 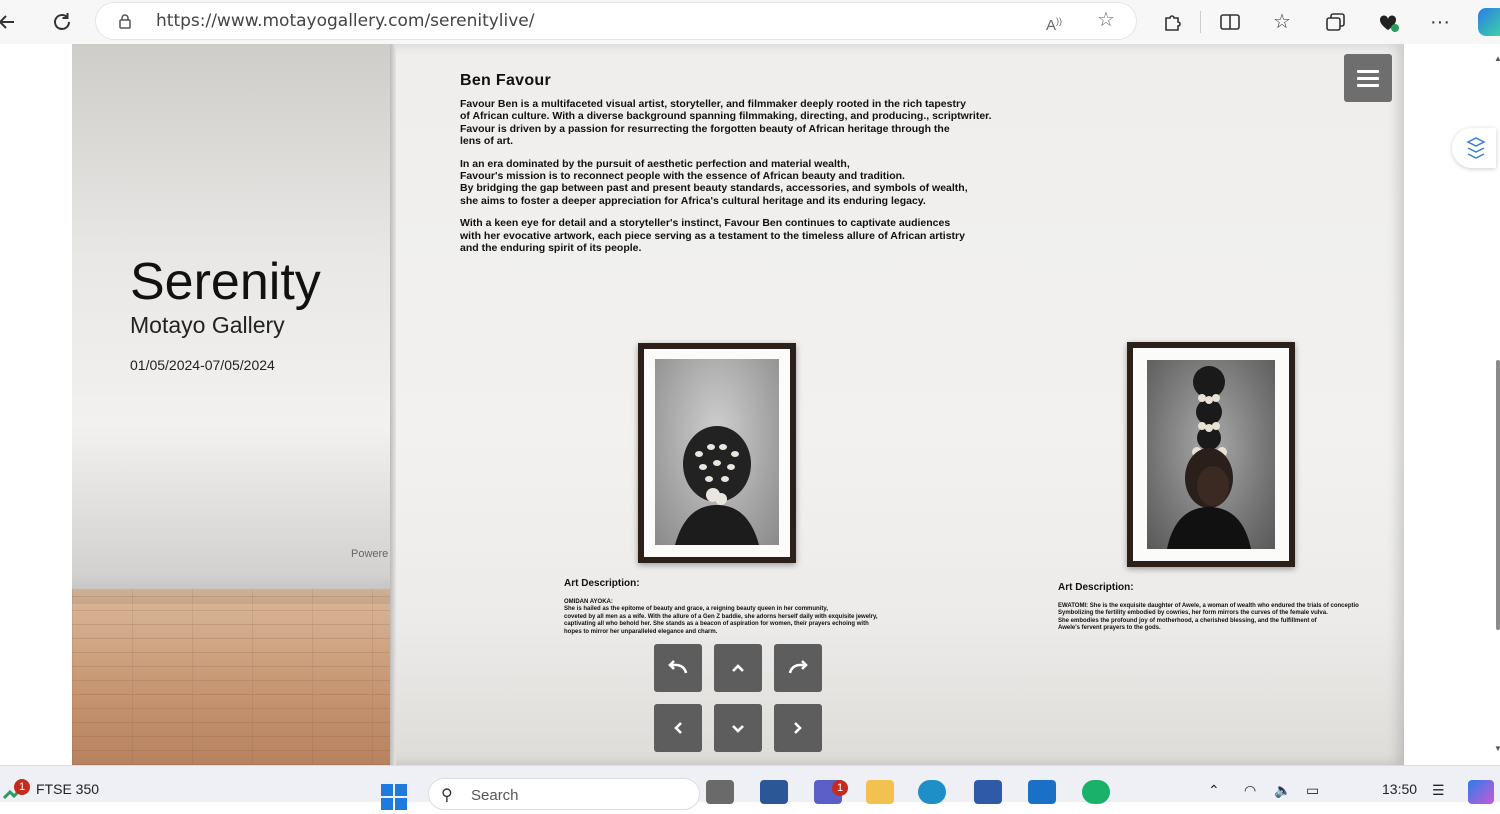 I want to click on favorite-star-icon: ☆, so click(x=1106, y=20).